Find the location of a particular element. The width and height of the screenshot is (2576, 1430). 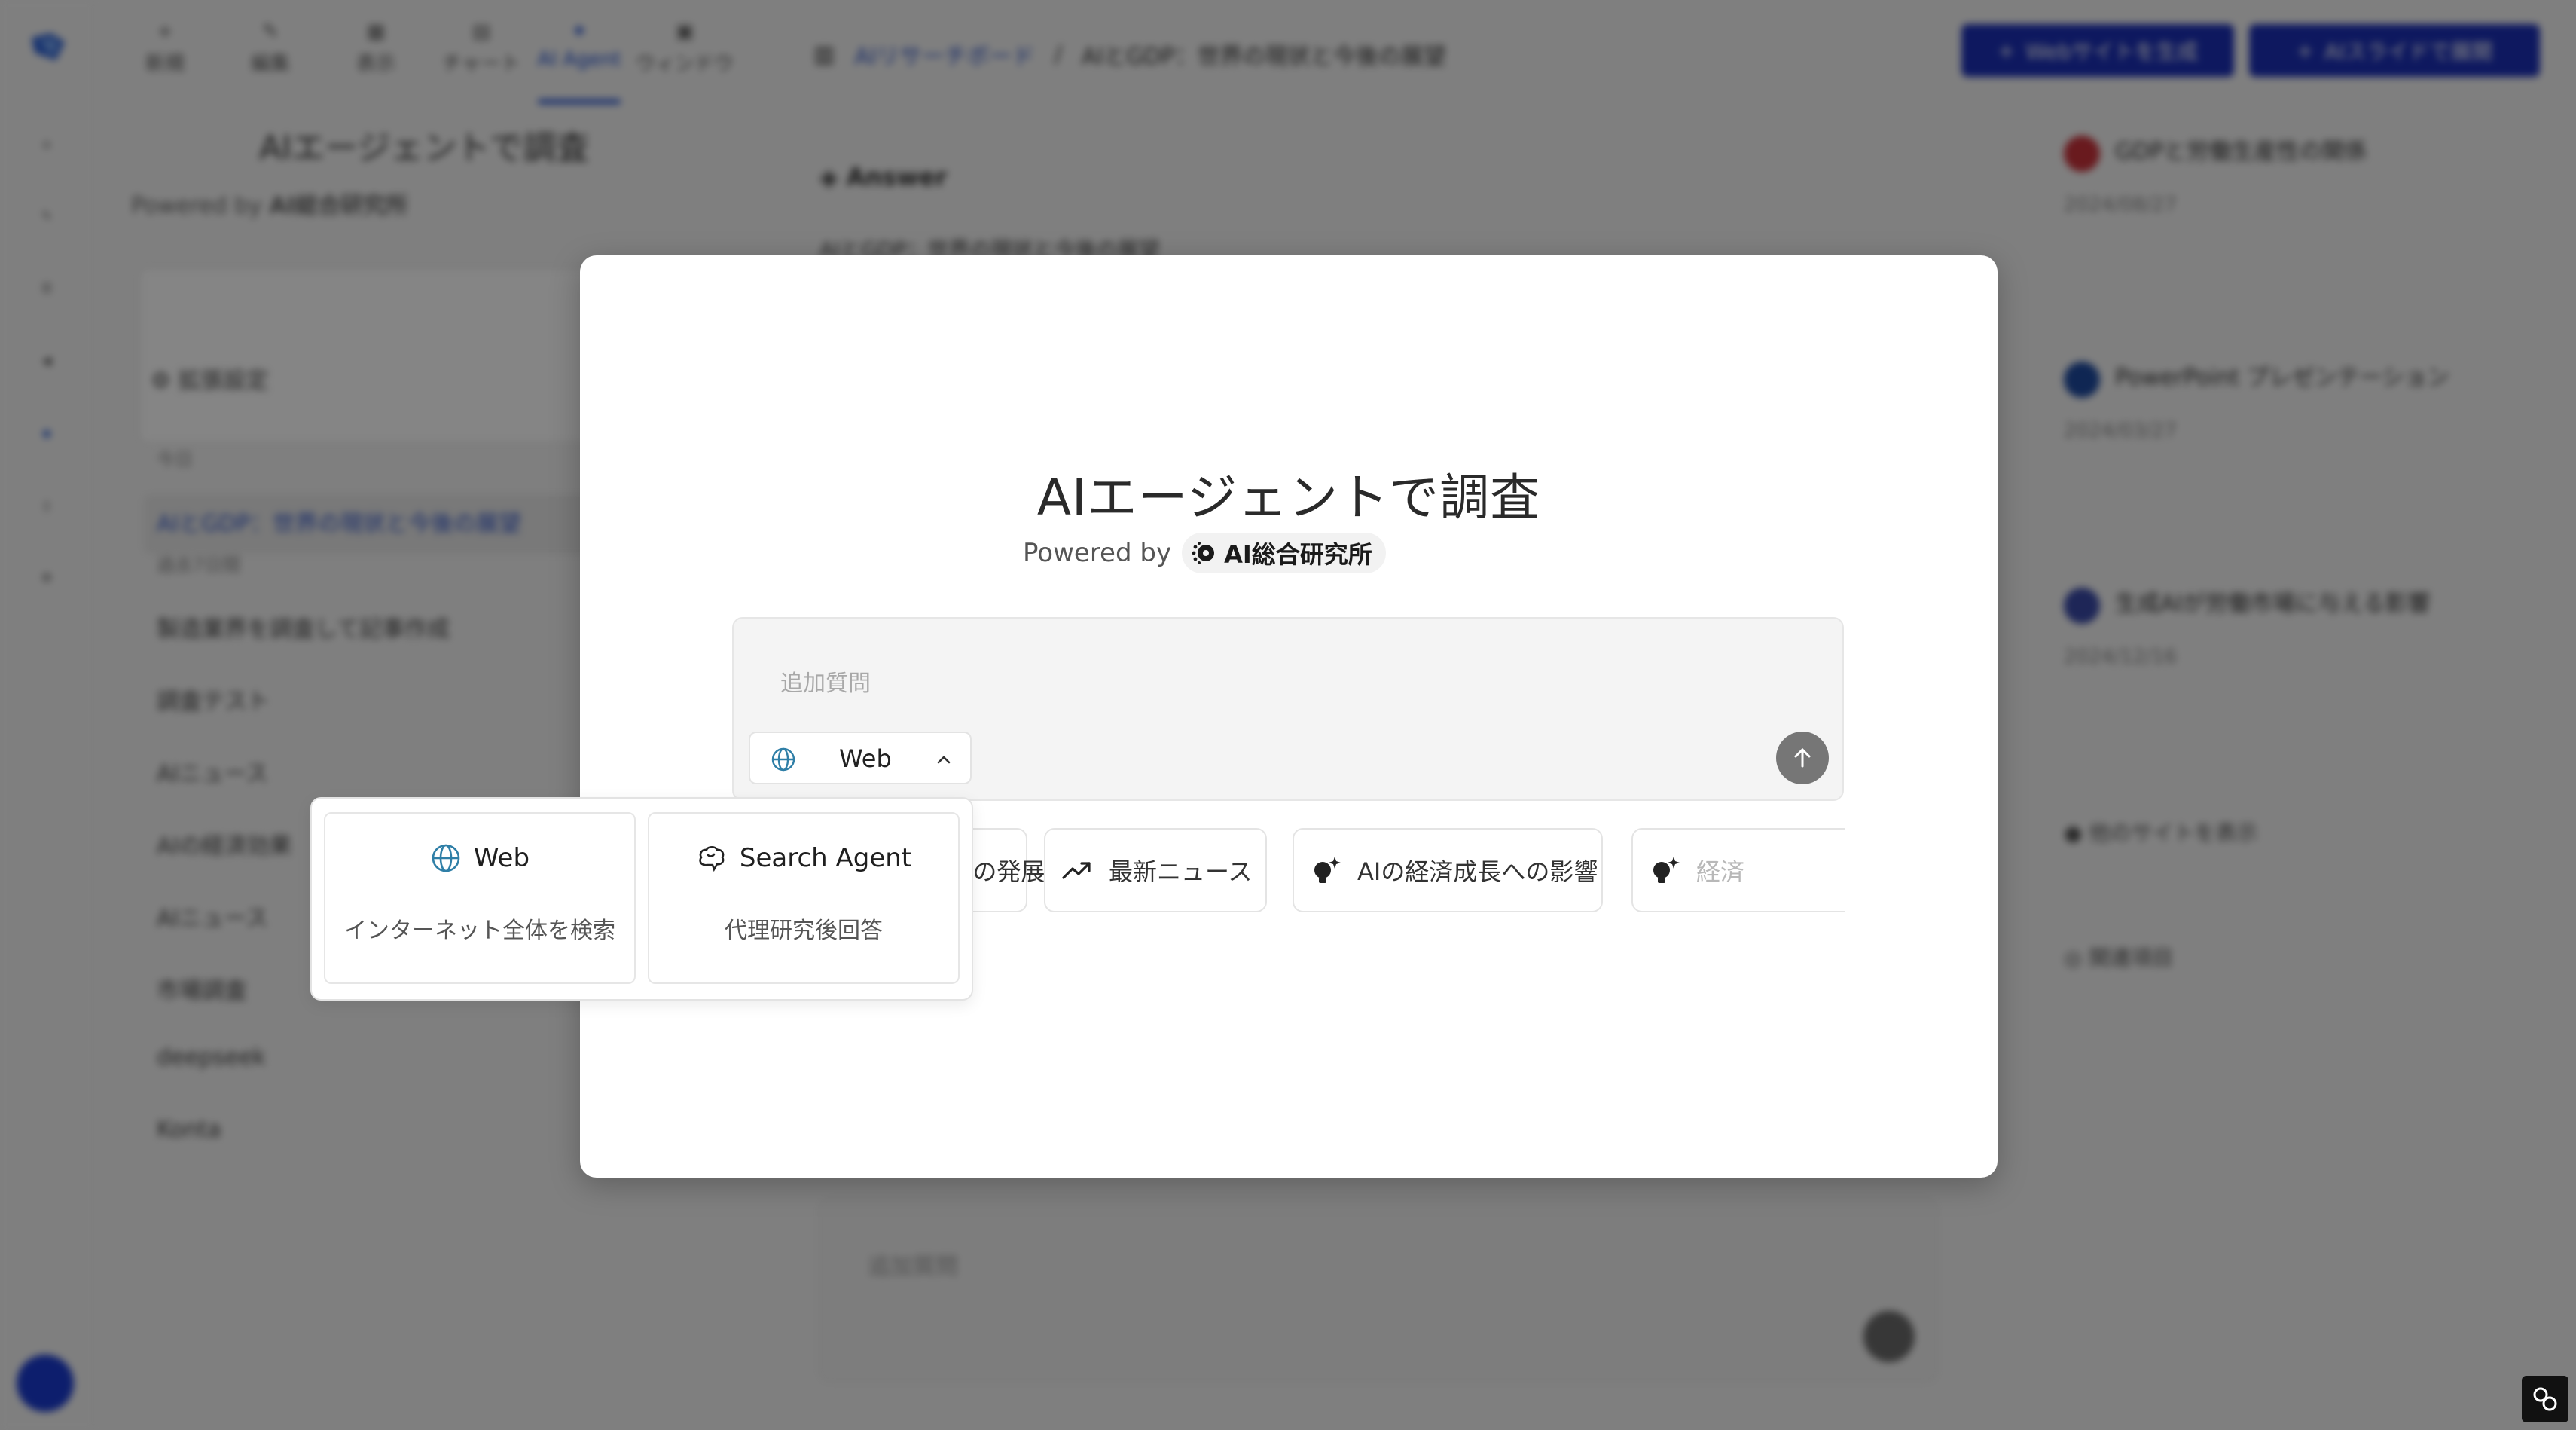

mode-option-desc: 代理研究後回答 is located at coordinates (804, 931).